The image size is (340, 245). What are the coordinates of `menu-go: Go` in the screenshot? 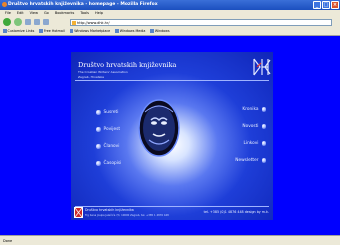 It's located at (46, 13).